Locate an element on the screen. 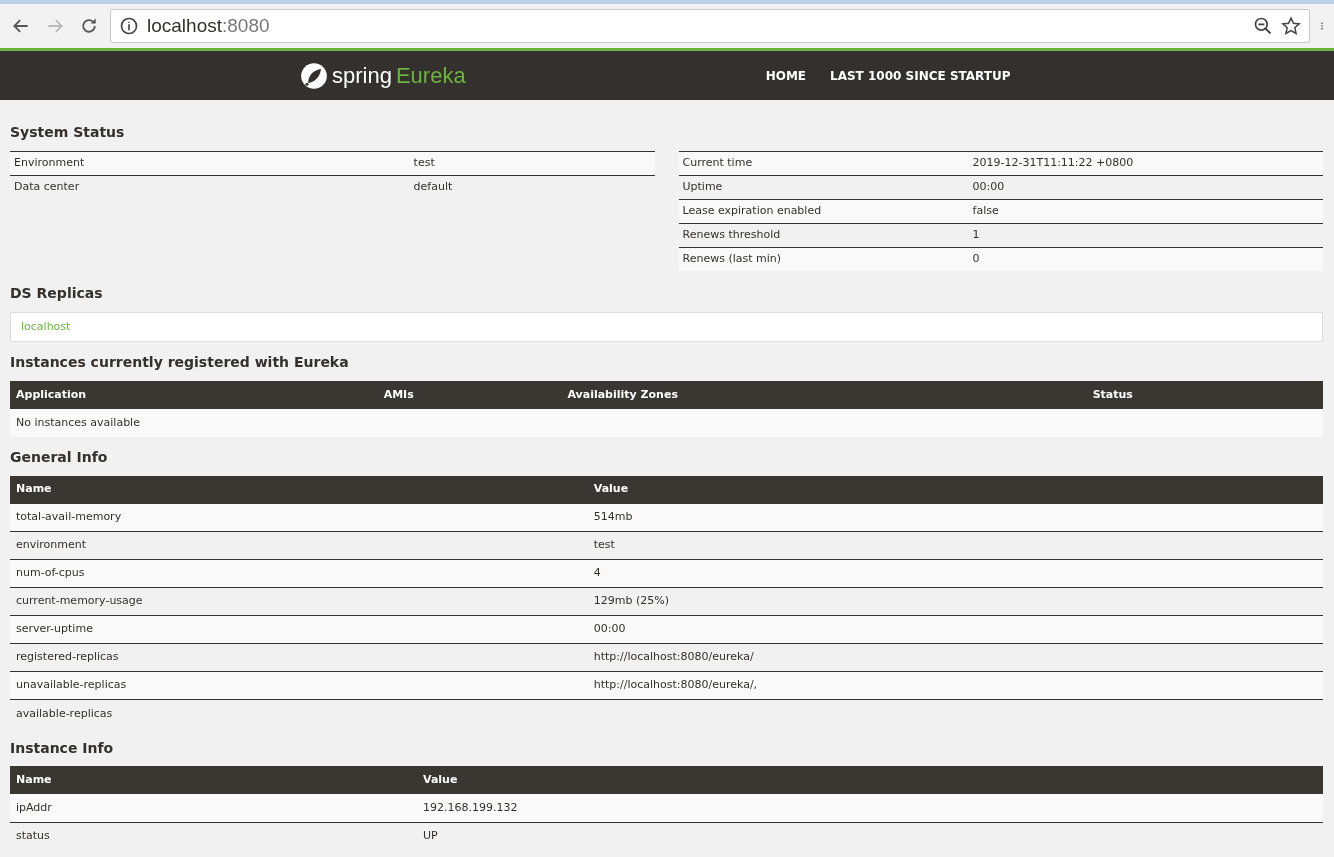 Image resolution: width=1334 pixels, height=857 pixels. reload-icon is located at coordinates (89, 26).